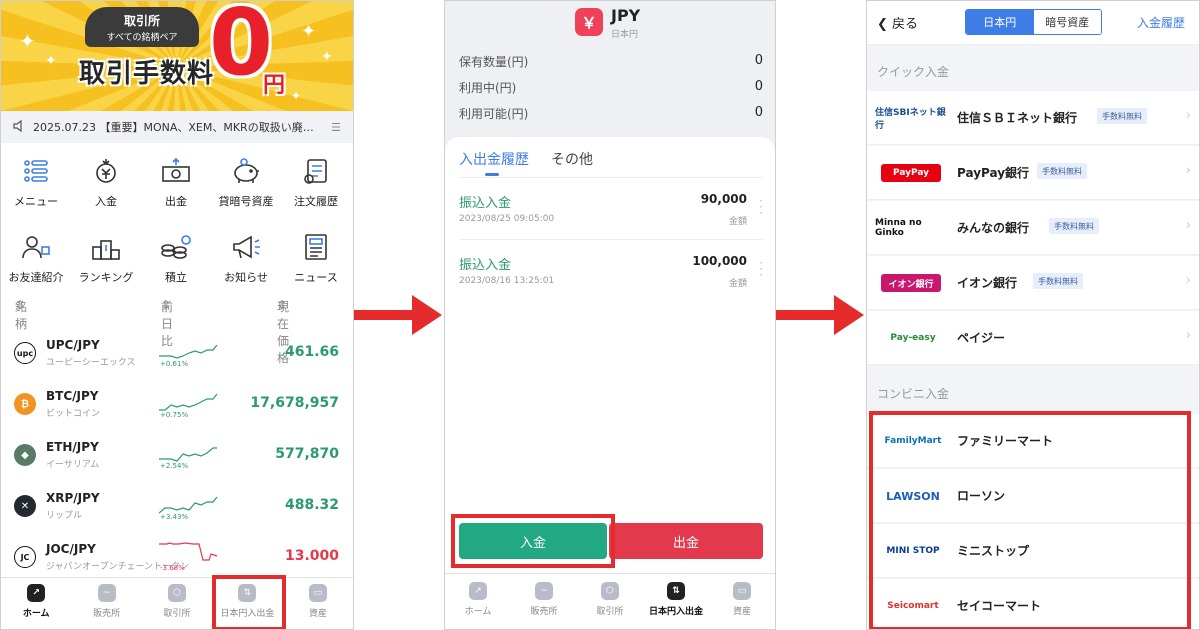  What do you see at coordinates (719, 261) in the screenshot?
I see `transaction-amount: 100,000` at bounding box center [719, 261].